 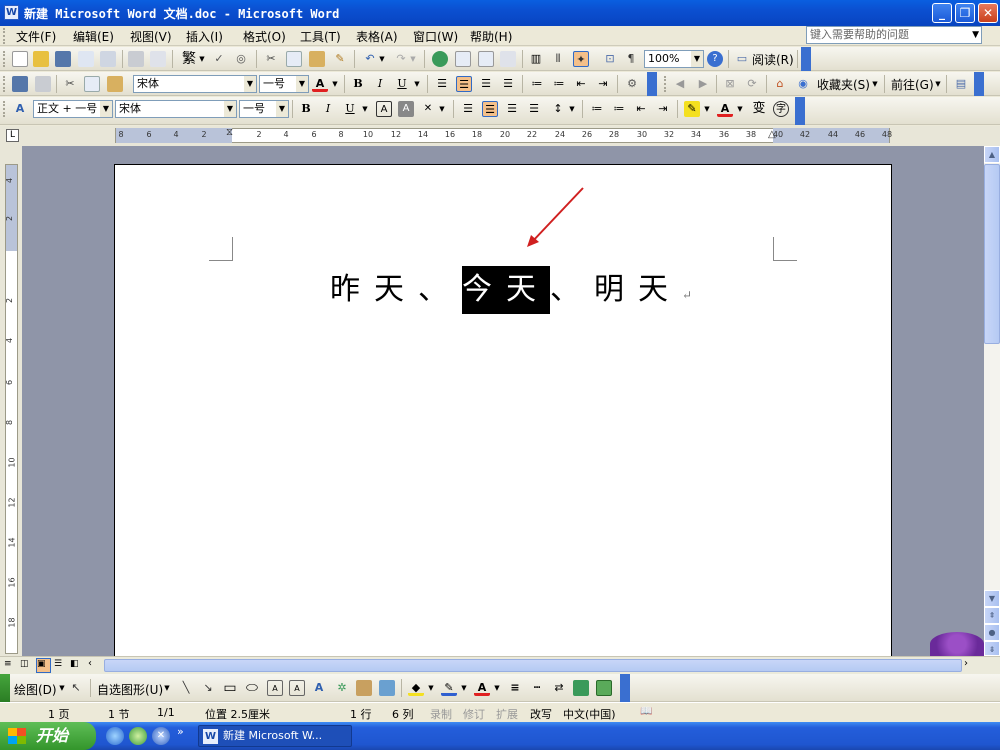 I want to click on quick-launch-chevron-icon: », so click(x=180, y=731).